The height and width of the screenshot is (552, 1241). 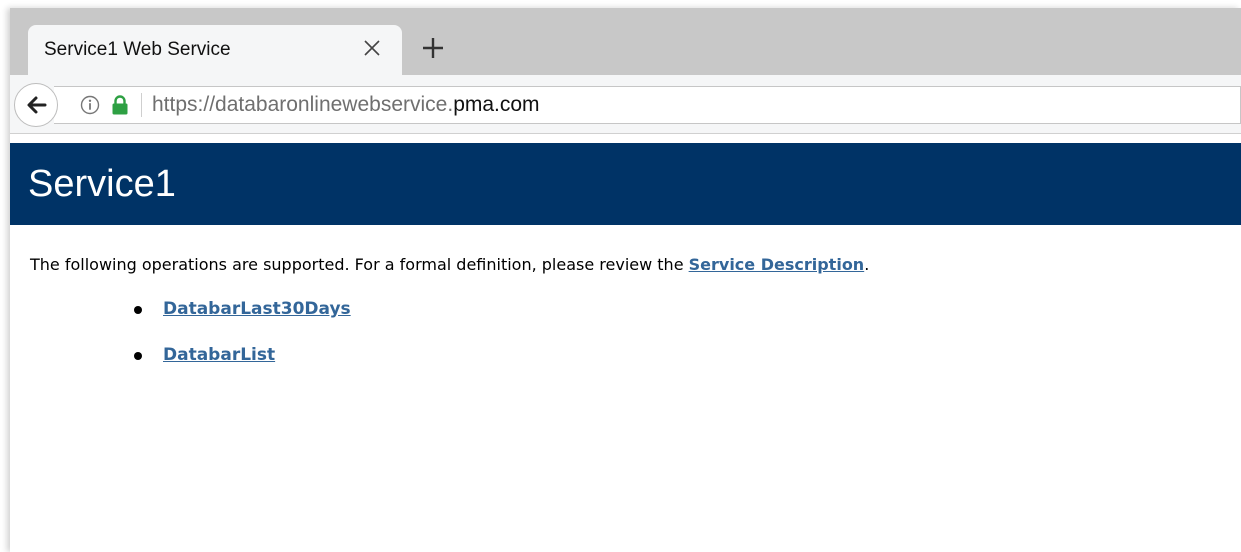 What do you see at coordinates (120, 107) in the screenshot?
I see `lock-icon` at bounding box center [120, 107].